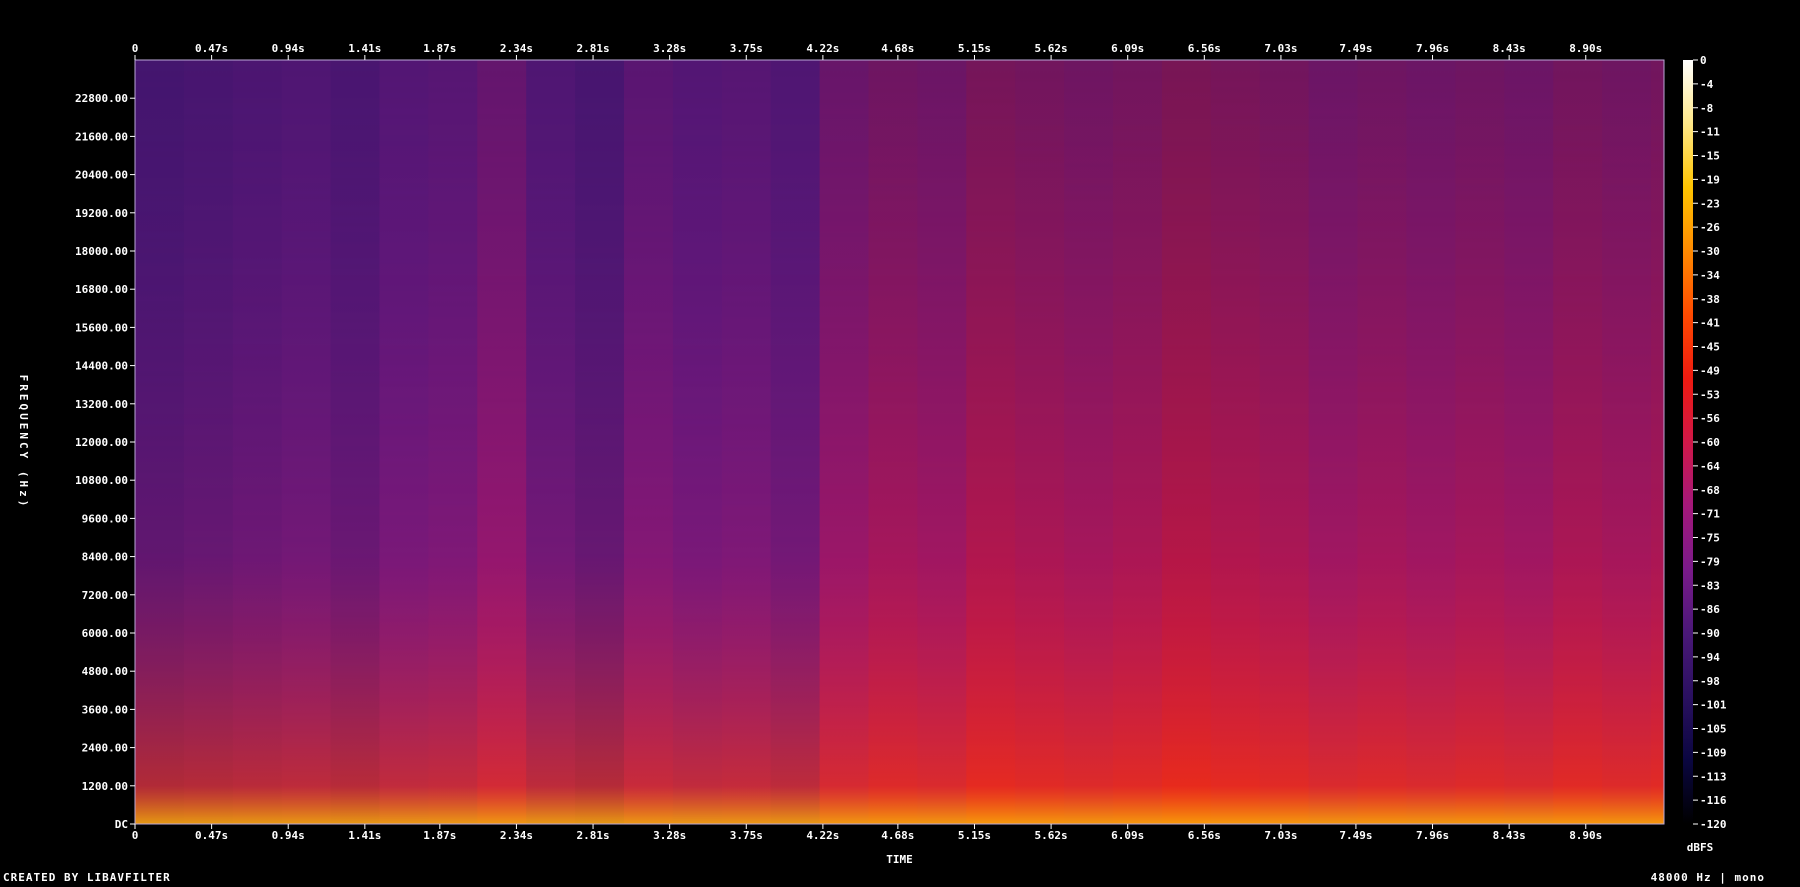 The height and width of the screenshot is (887, 1800). I want to click on footer-sample-info: 48000 Hz | mono, so click(1707, 877).